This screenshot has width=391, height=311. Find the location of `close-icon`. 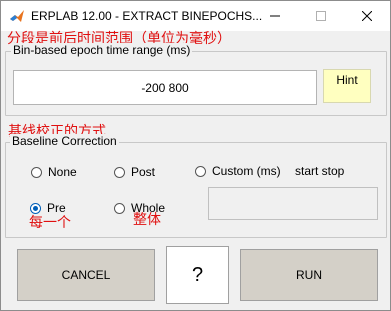

close-icon is located at coordinates (367, 16).